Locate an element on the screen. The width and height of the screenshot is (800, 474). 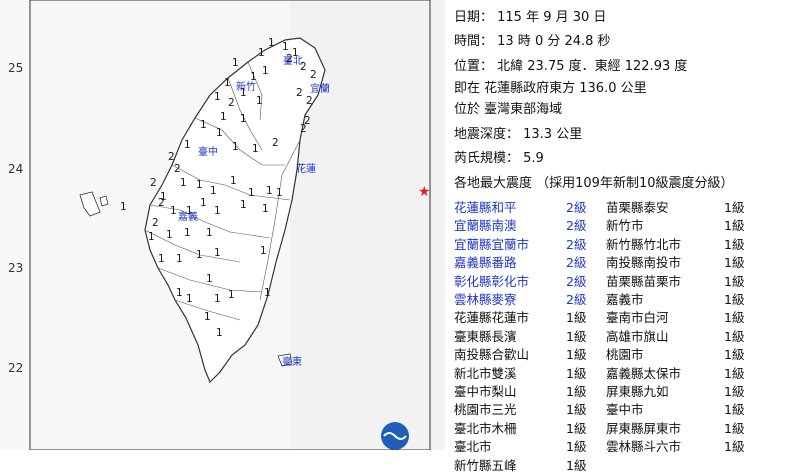
station-name: 臺北市木柵 is located at coordinates (485, 428).